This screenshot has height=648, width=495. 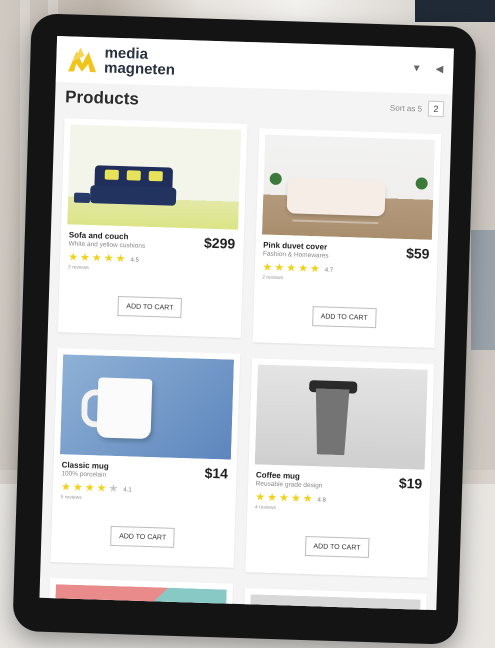 I want to click on star-empty-icon: ★, so click(x=113, y=489).